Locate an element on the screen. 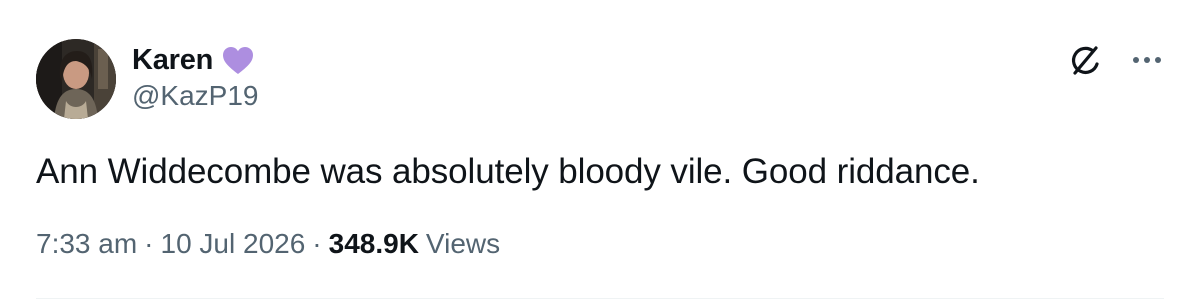  avatar is located at coordinates (76, 79).